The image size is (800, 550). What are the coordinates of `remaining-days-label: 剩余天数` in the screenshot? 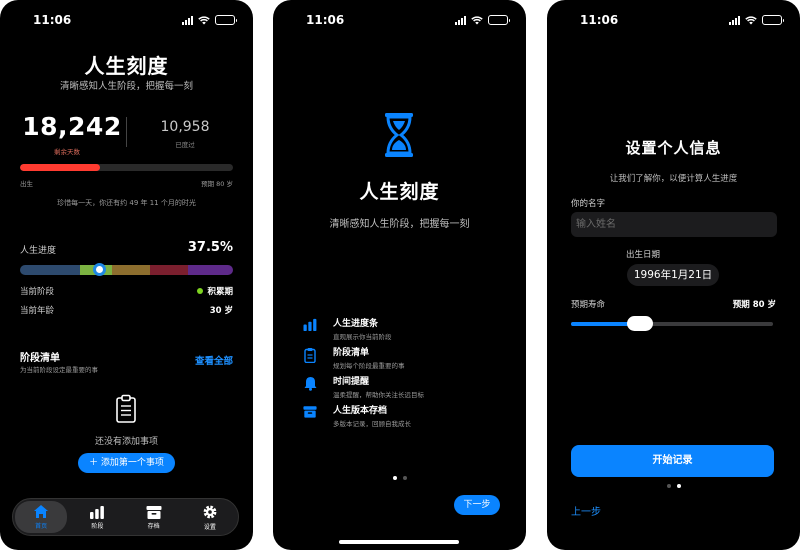 It's located at (67, 152).